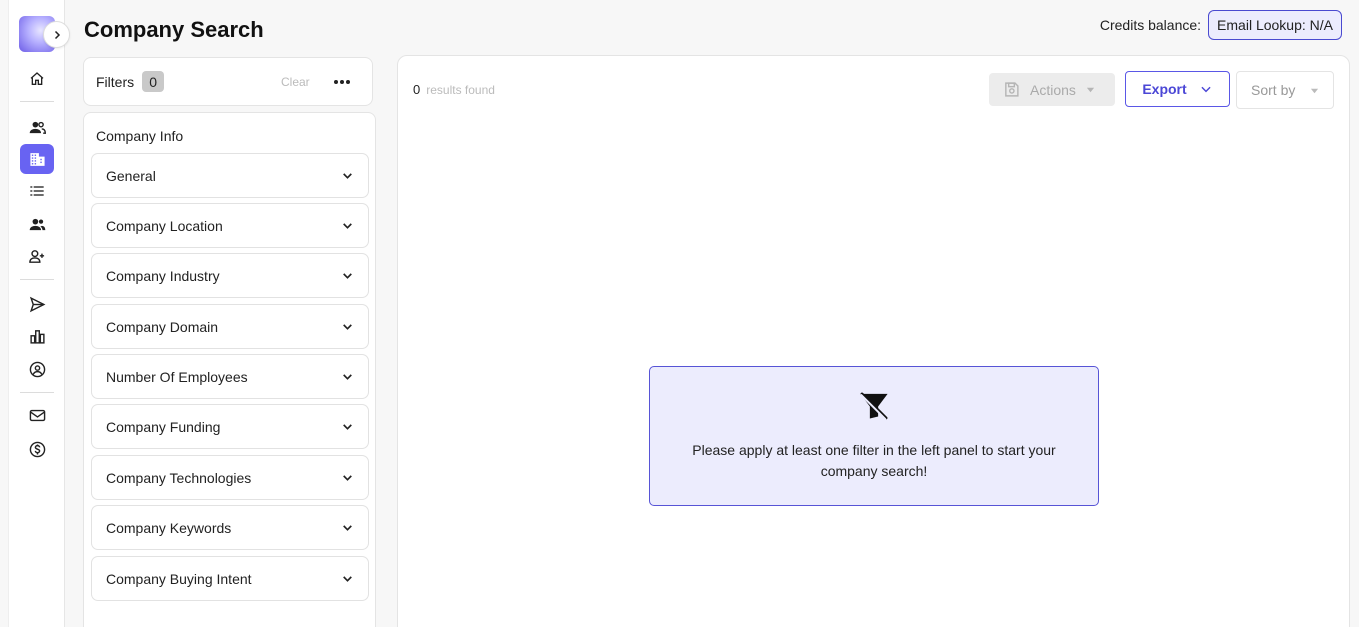  I want to click on actions-button: Actions, so click(1052, 89).